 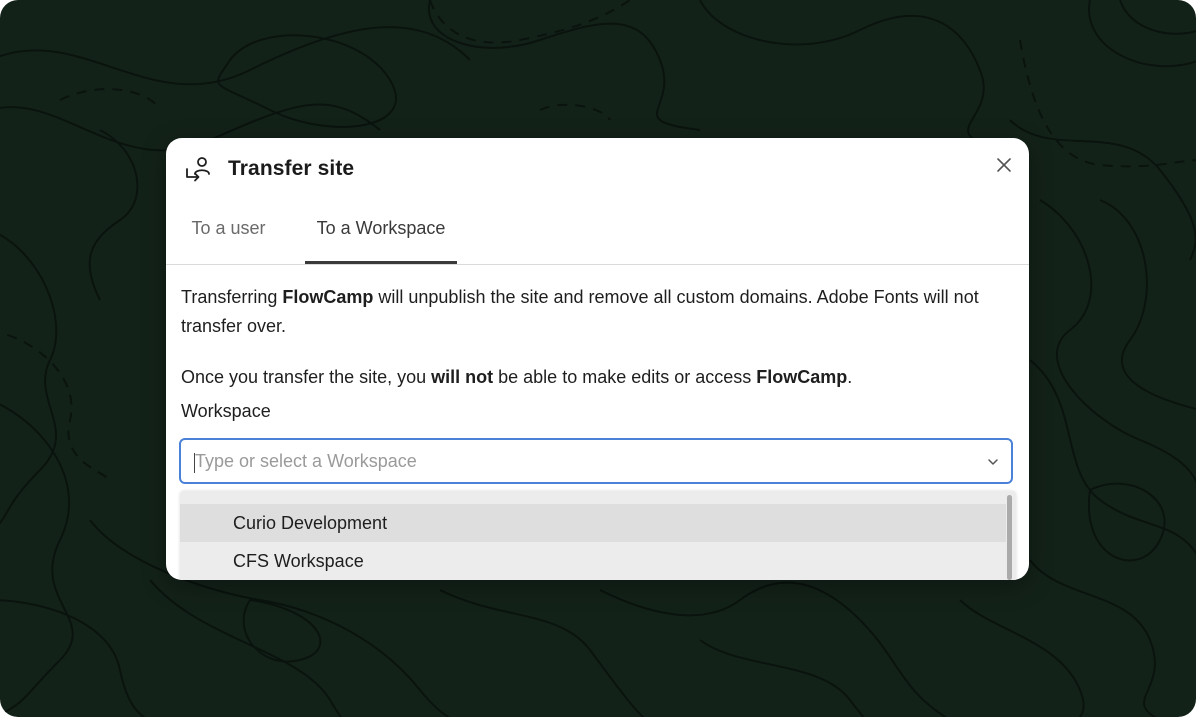 I want to click on chevron-down-icon, so click(x=993, y=462).